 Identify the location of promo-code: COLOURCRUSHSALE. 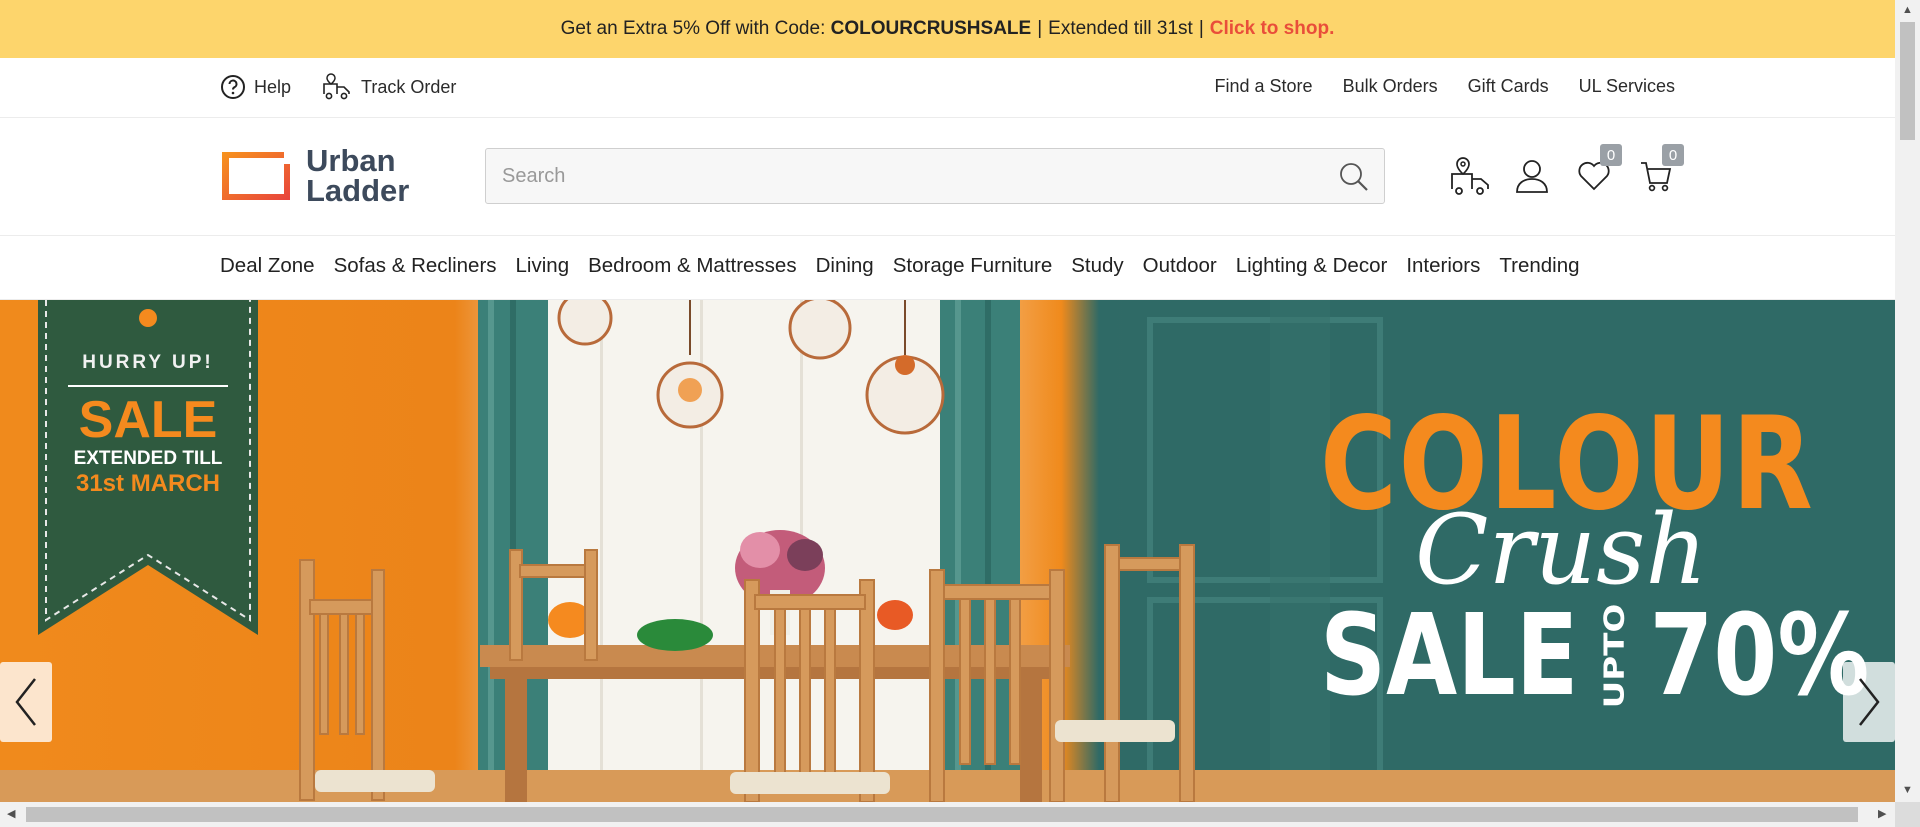
(931, 28).